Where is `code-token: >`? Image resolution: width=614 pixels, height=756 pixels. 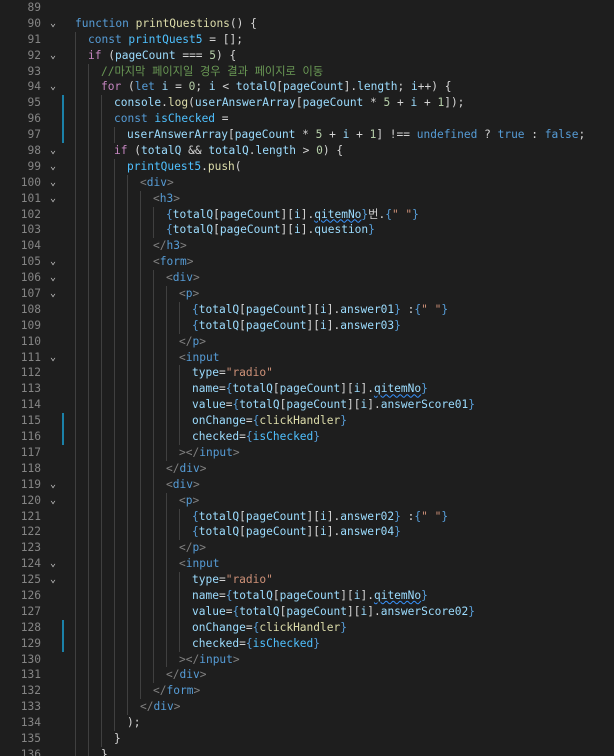
code-token: > is located at coordinates (203, 468).